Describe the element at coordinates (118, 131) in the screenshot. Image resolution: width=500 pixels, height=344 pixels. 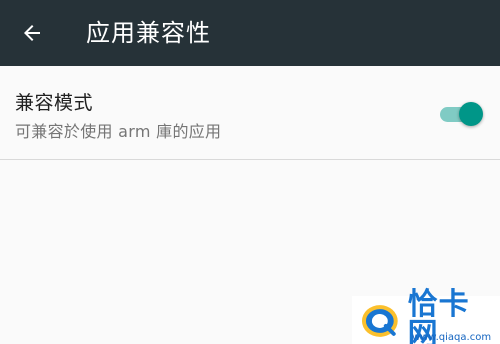
I see `setting-summary: 可兼容於使用 arm 庫的应用` at that location.